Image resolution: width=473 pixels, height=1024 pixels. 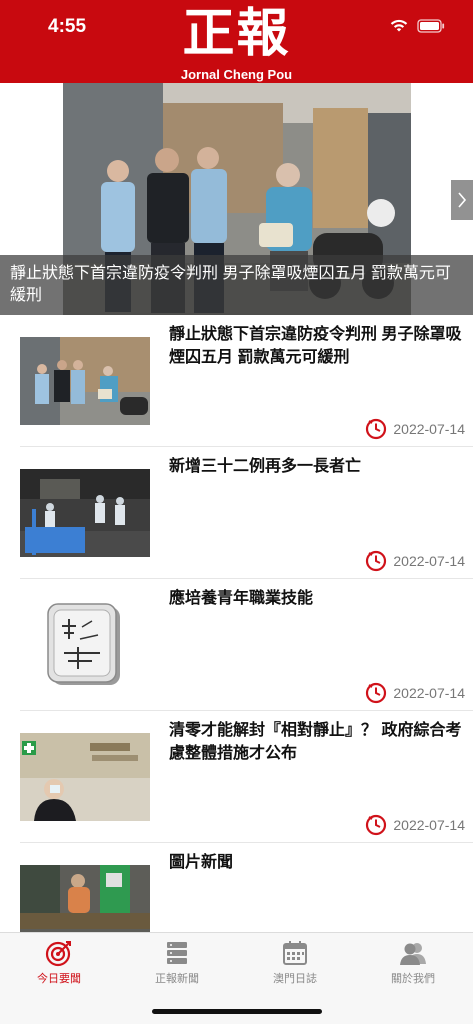 What do you see at coordinates (241, 598) in the screenshot?
I see `news-title: 應培養青年職業技能` at bounding box center [241, 598].